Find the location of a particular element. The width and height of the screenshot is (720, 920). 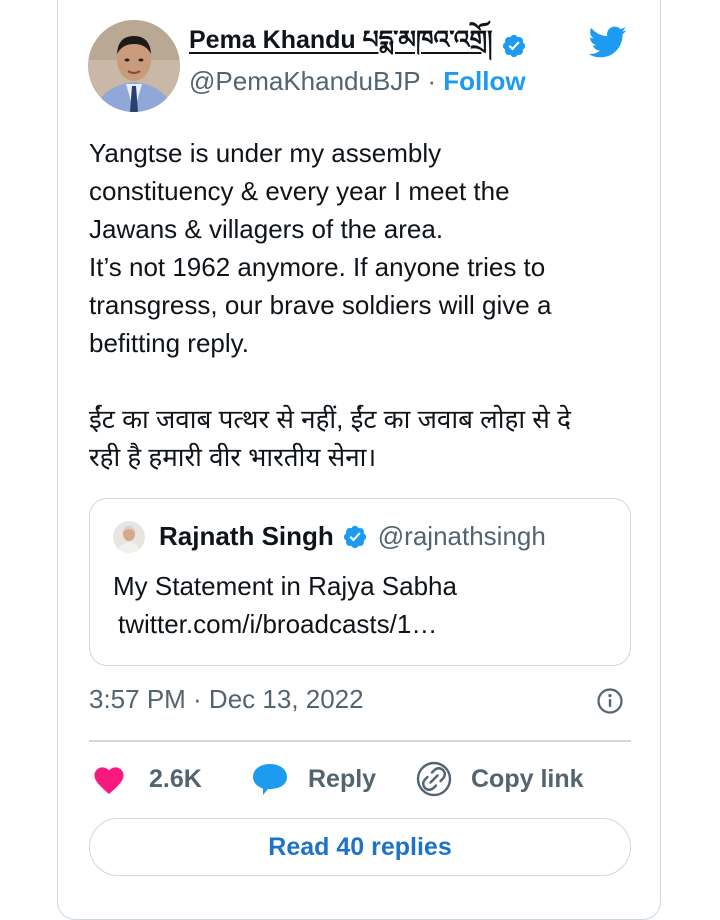

reply-bubble-icon is located at coordinates (270, 779).